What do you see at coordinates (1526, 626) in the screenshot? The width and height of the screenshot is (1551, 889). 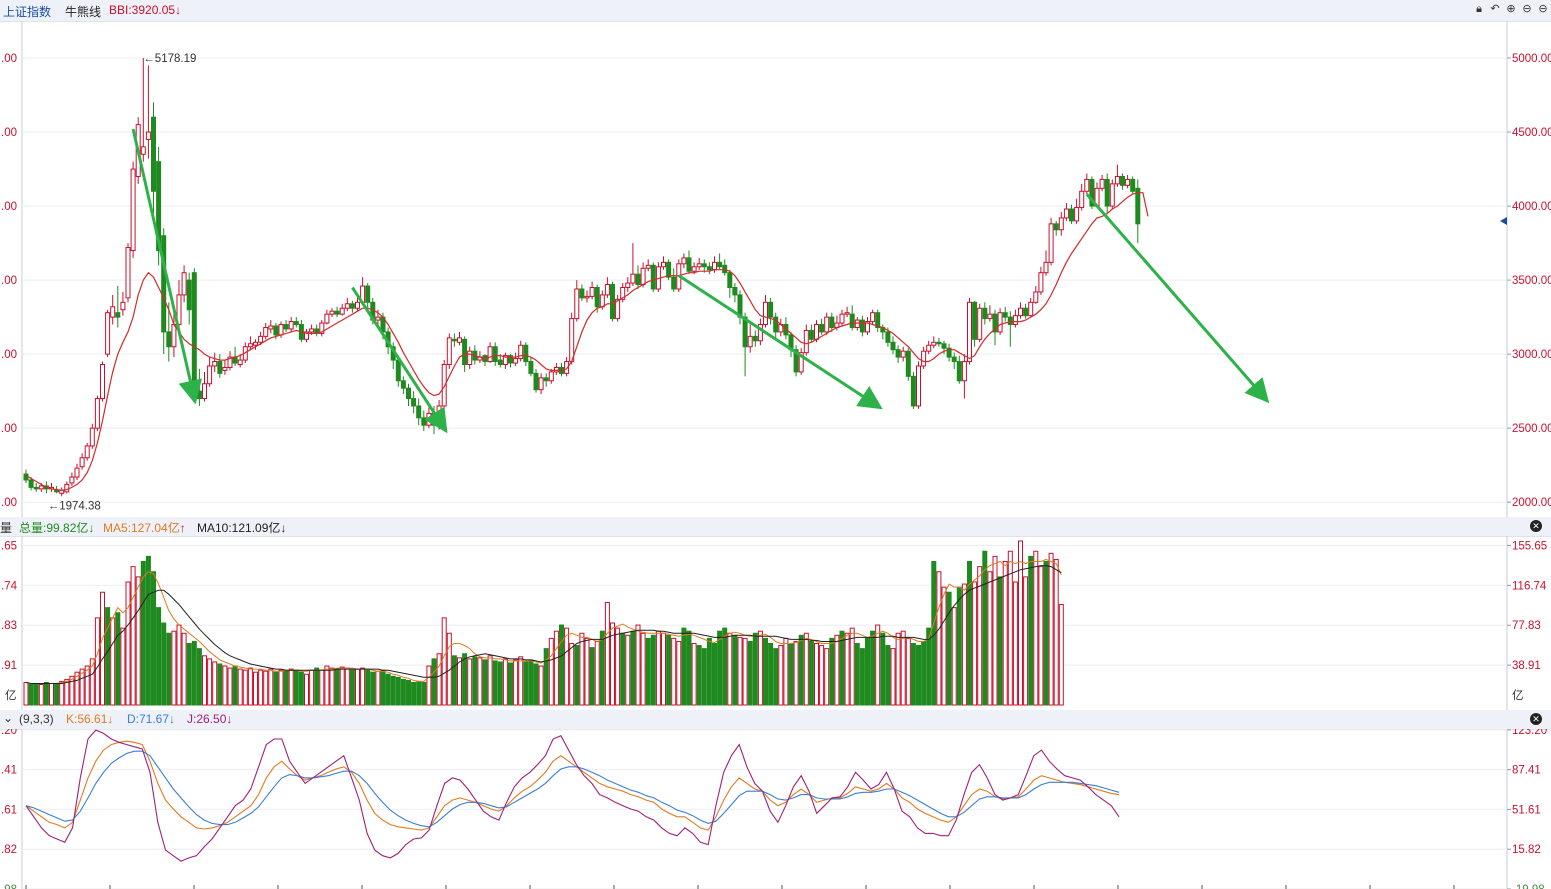 I see `volume-tick-label: 77.83` at bounding box center [1526, 626].